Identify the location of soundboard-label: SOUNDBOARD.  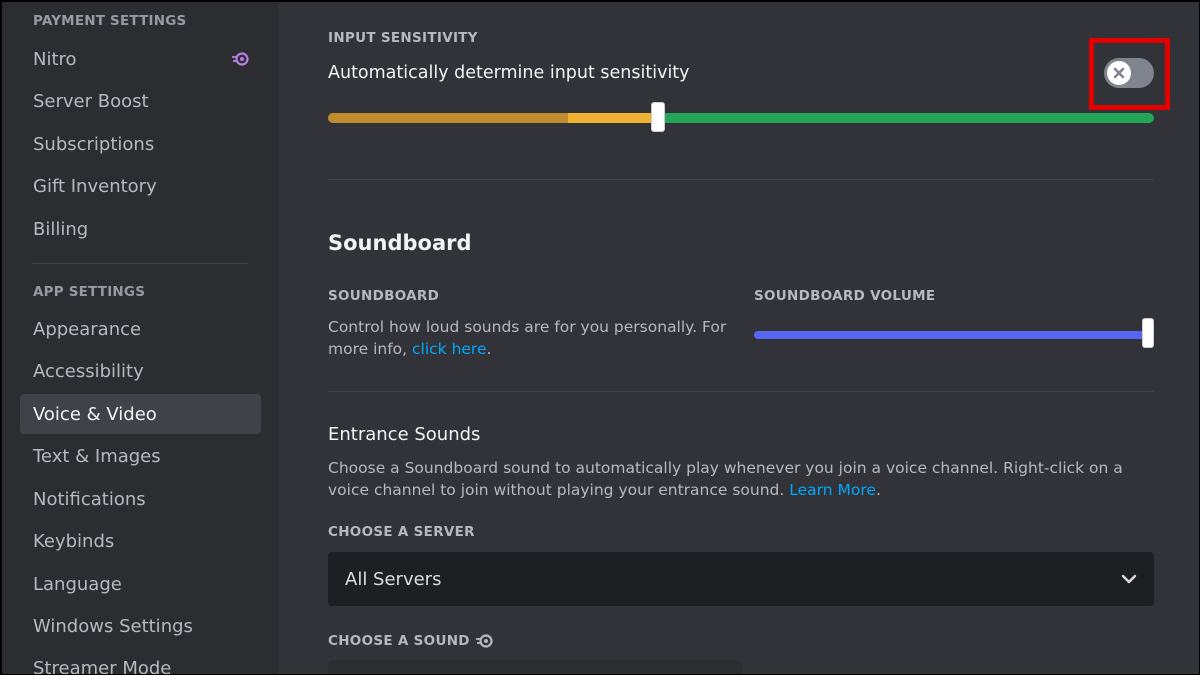
(384, 296).